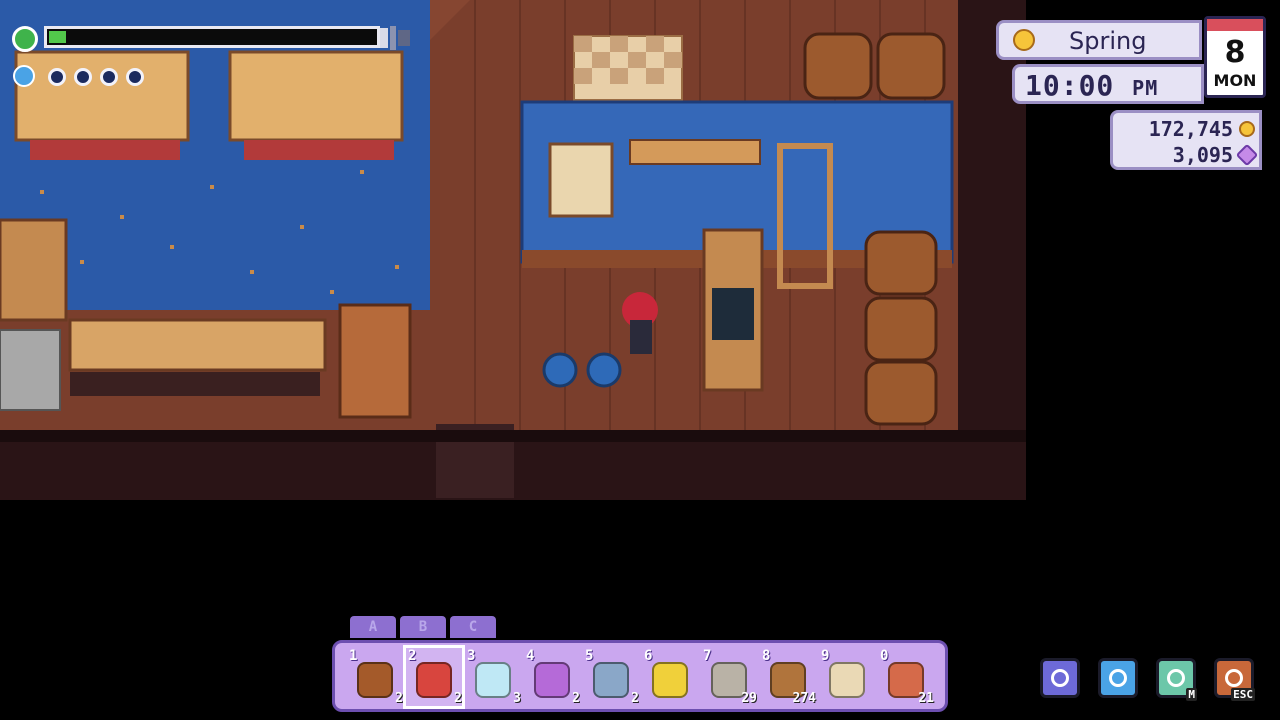  Describe the element at coordinates (1243, 694) in the screenshot. I see `hotkey-label: ESC` at that location.